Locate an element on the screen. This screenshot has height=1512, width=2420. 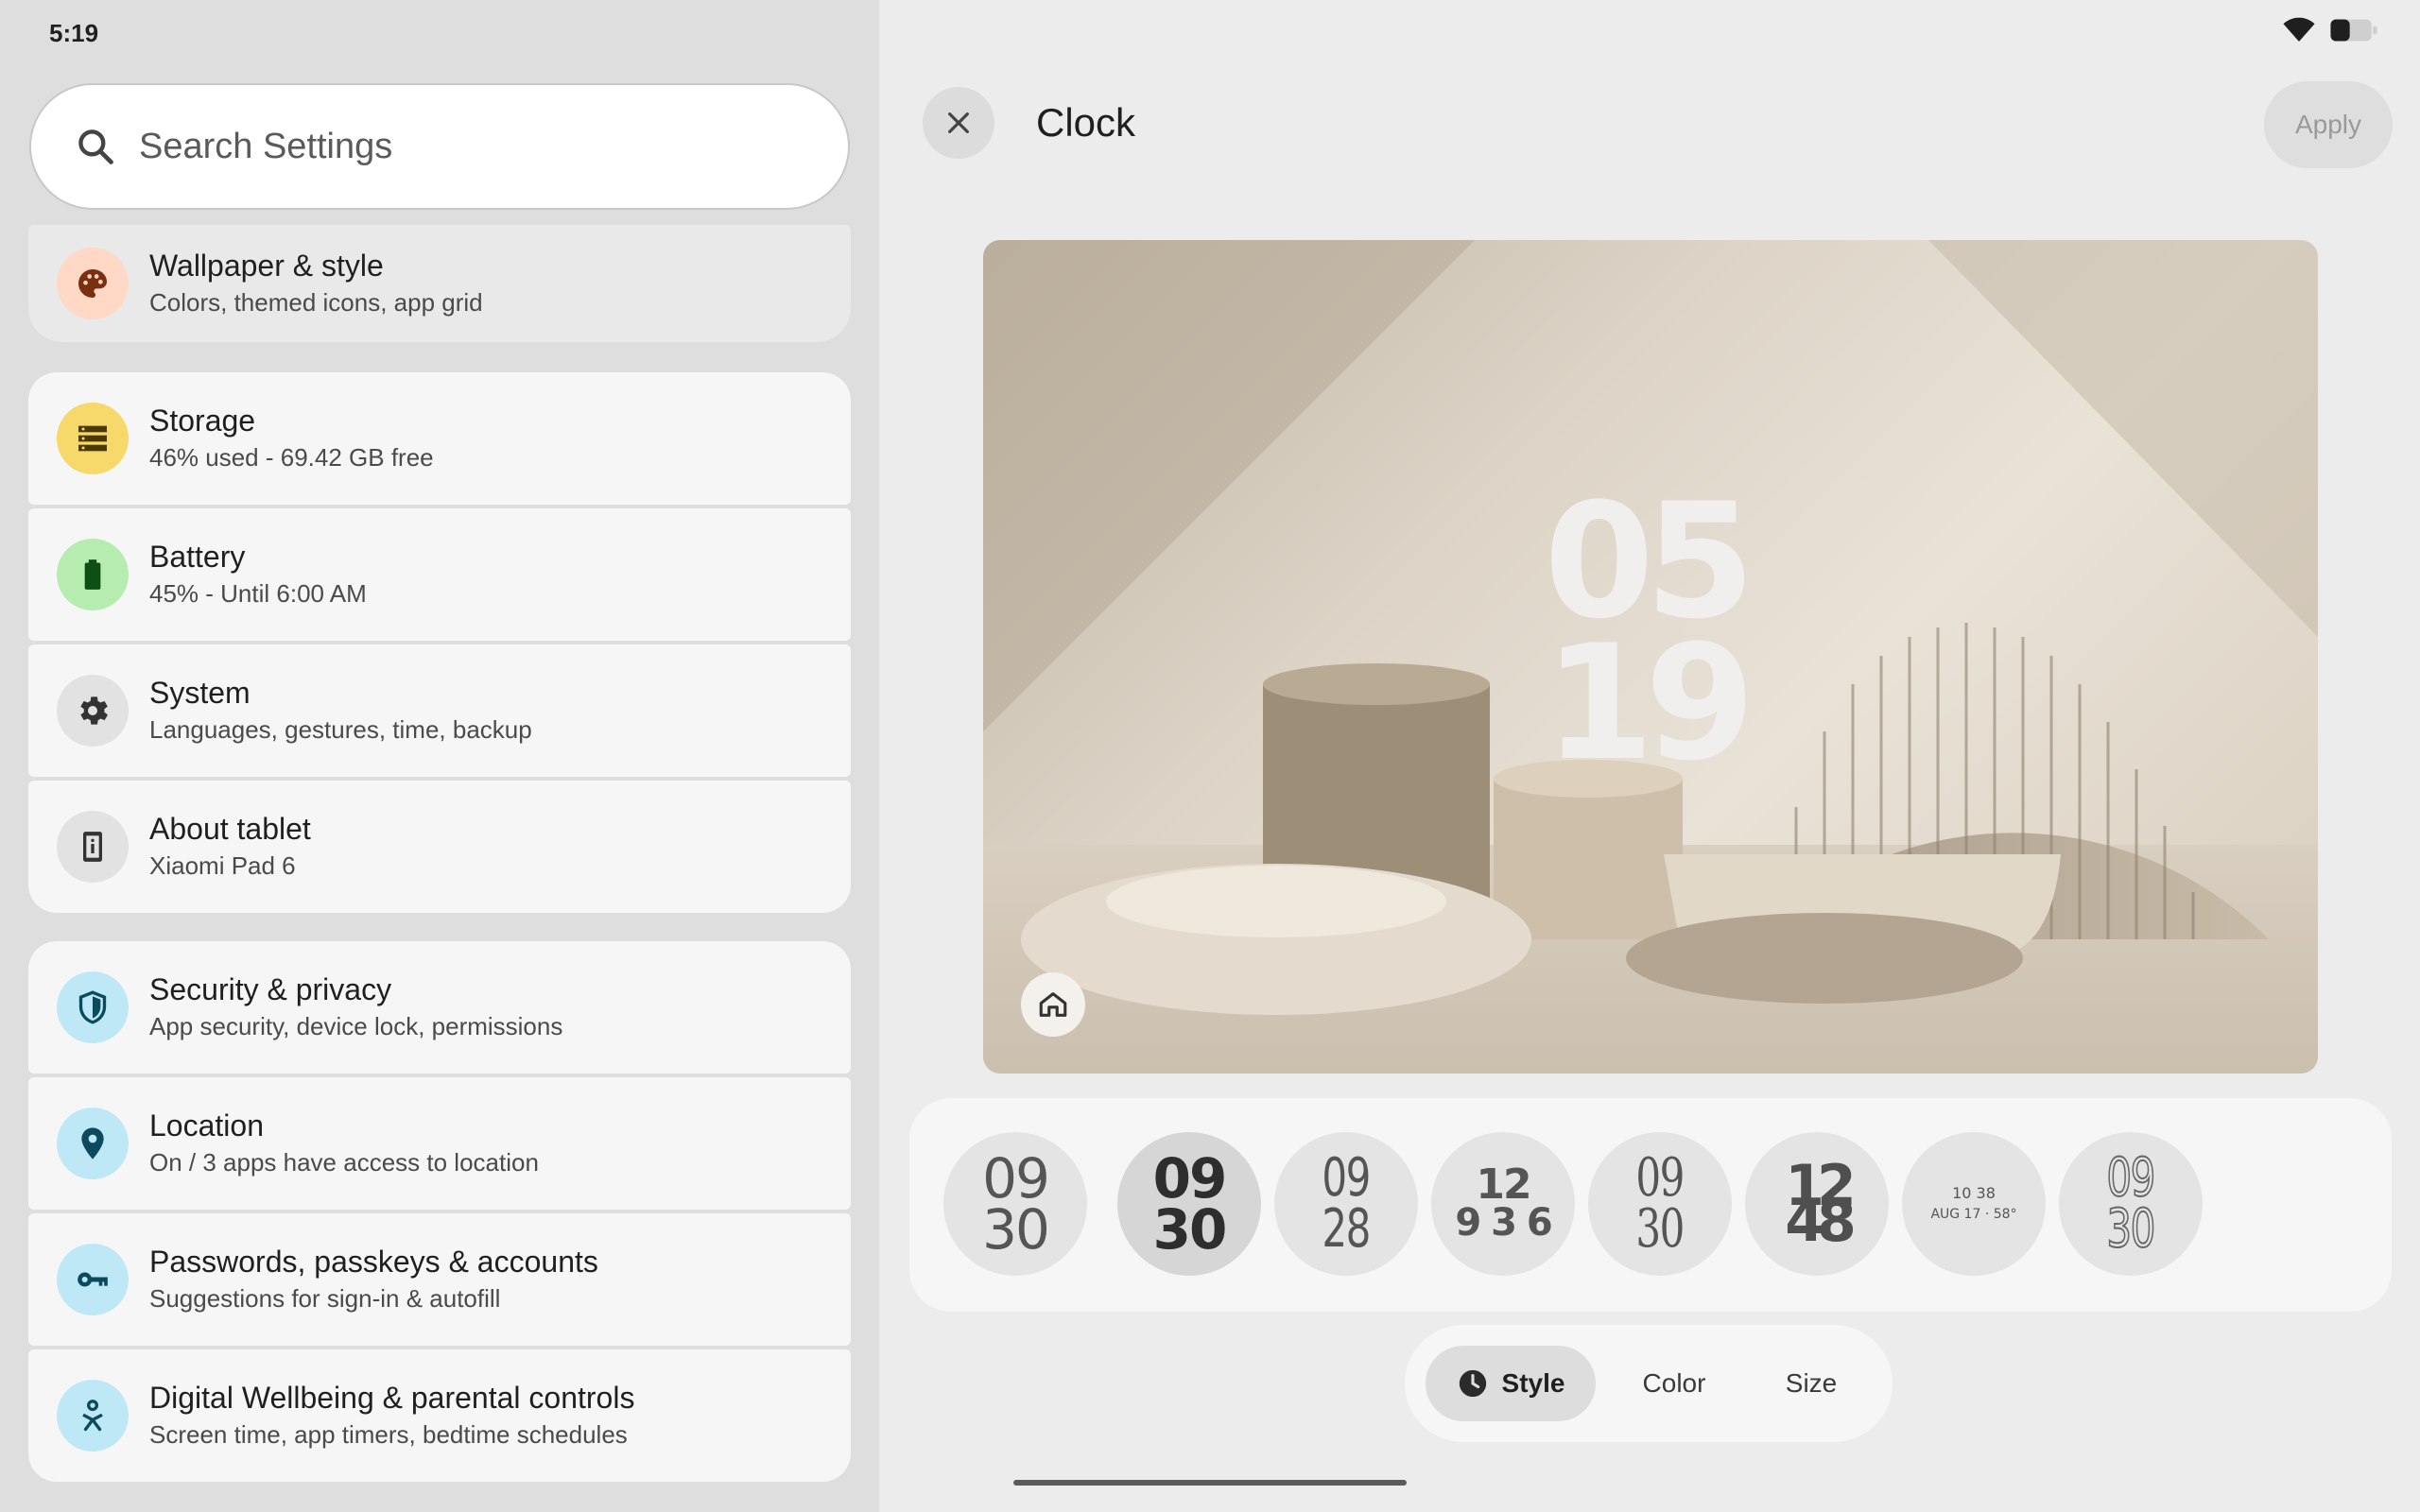
tab-label: Color is located at coordinates (1674, 1383).